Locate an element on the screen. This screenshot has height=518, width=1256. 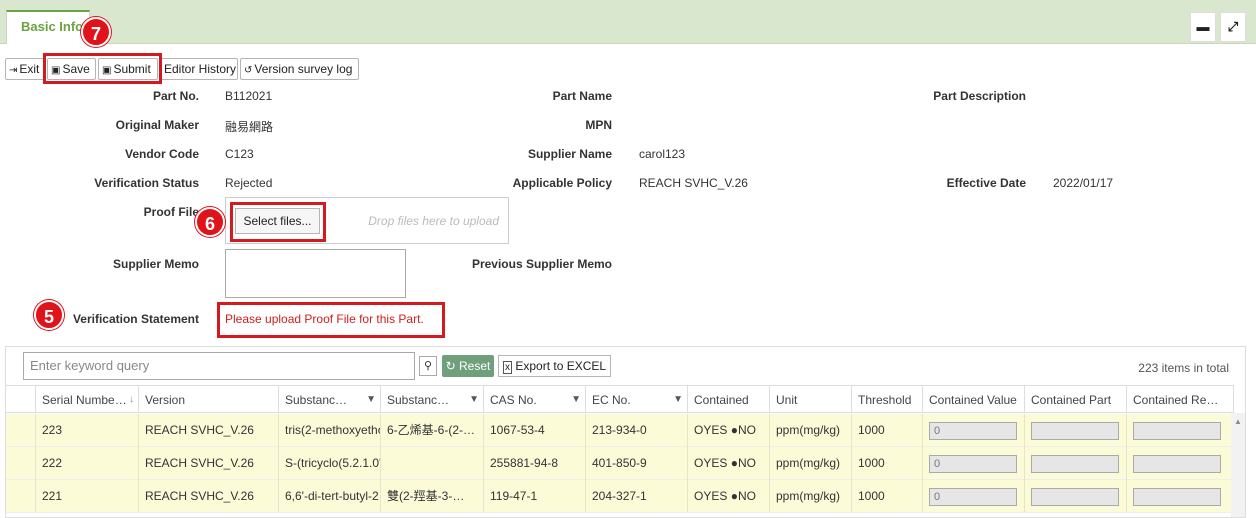
cell-substance-en: 6,6'-di-tert-butyl-2 is located at coordinates (330, 496).